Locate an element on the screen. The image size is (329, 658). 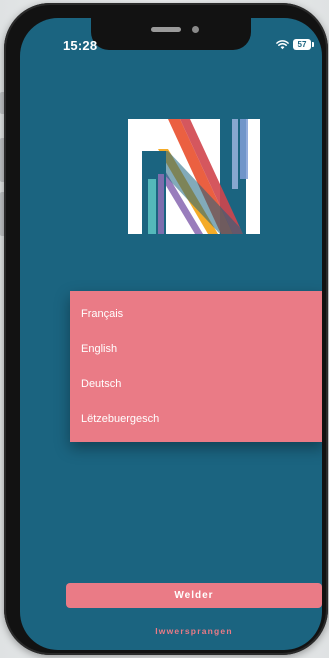
front-camera is located at coordinates (195, 29).